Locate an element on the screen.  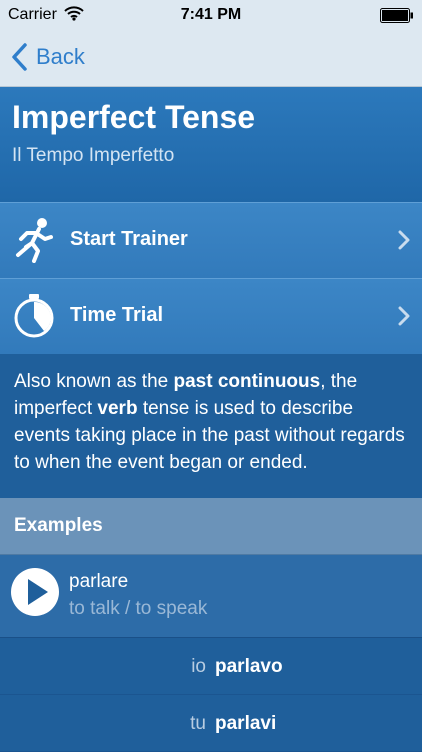
battery-icon is located at coordinates (396, 15).